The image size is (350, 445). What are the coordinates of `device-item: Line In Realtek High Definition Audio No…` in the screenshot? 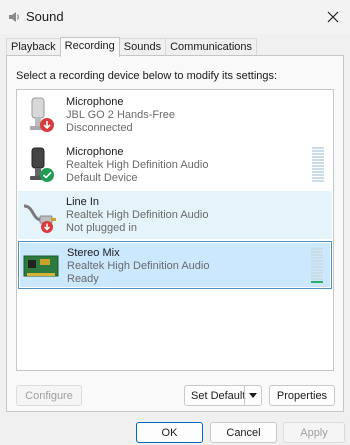 It's located at (175, 215).